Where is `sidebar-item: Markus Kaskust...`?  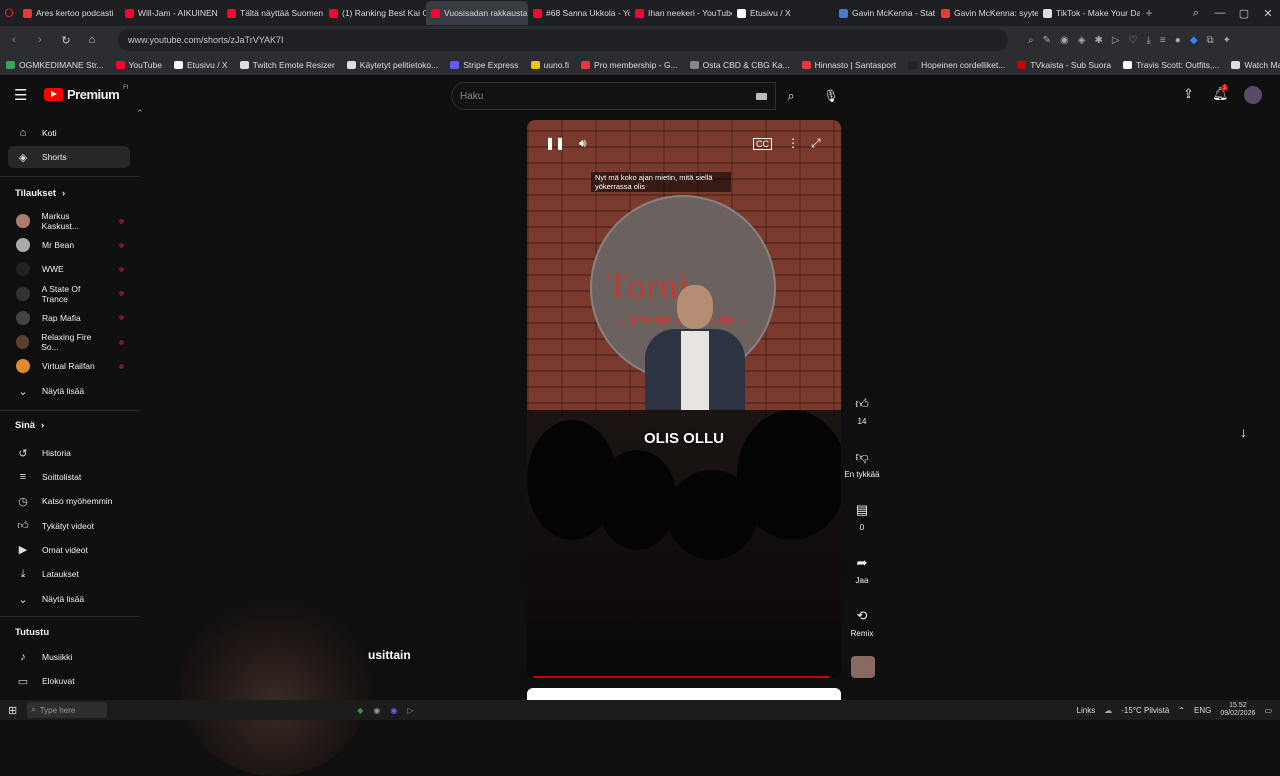 sidebar-item: Markus Kaskust... is located at coordinates (69, 221).